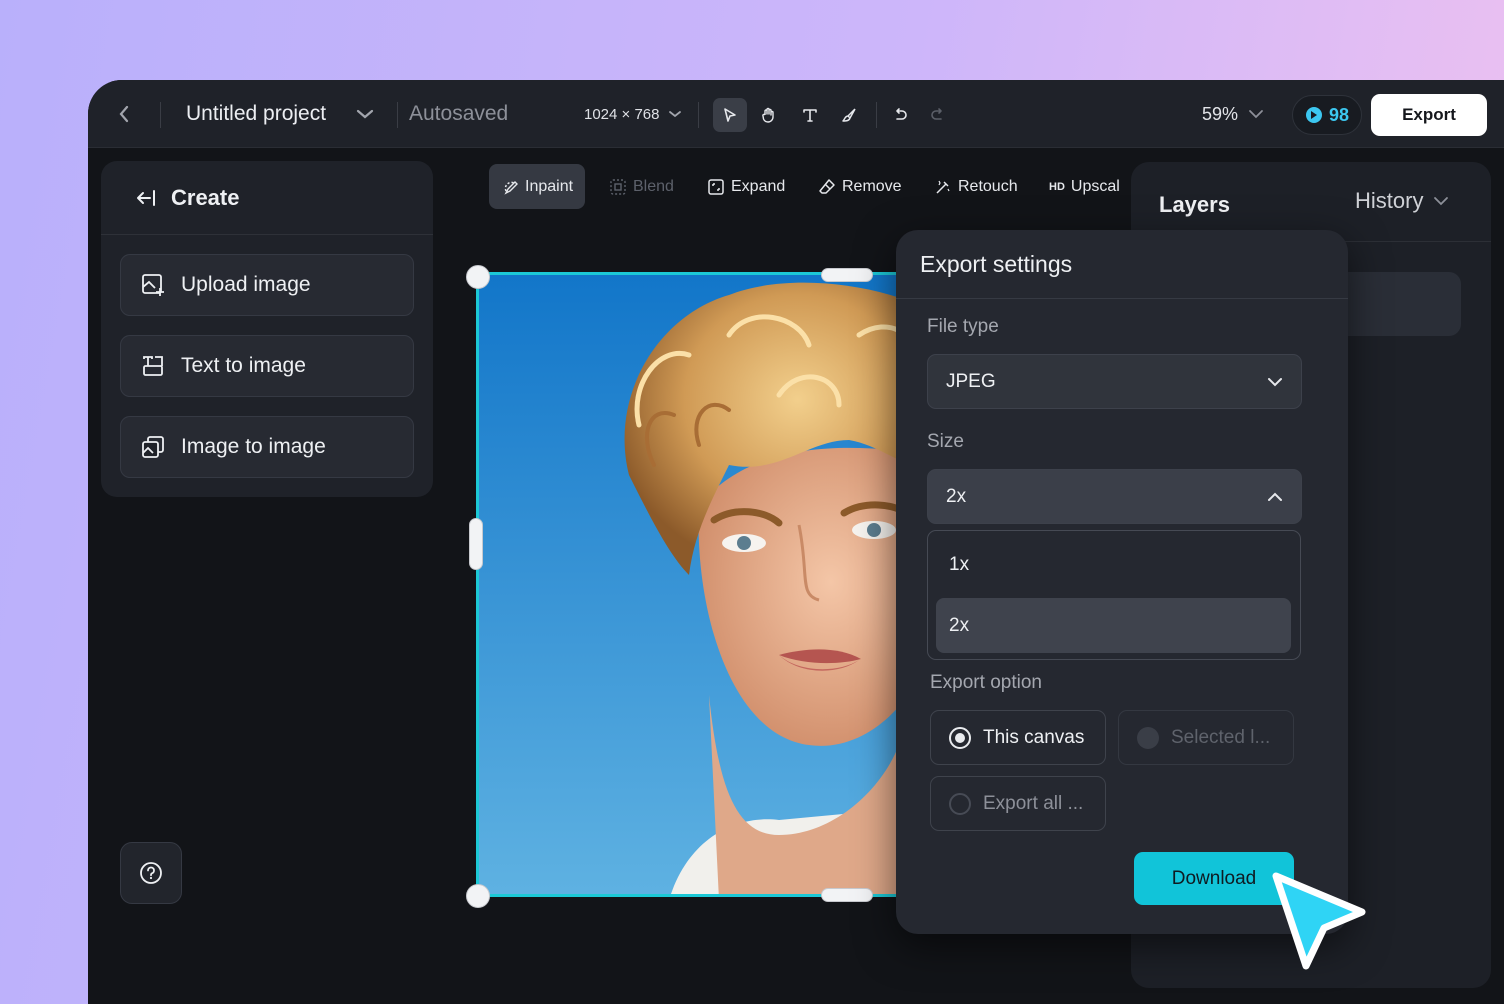  I want to click on resize-handle-top, so click(847, 275).